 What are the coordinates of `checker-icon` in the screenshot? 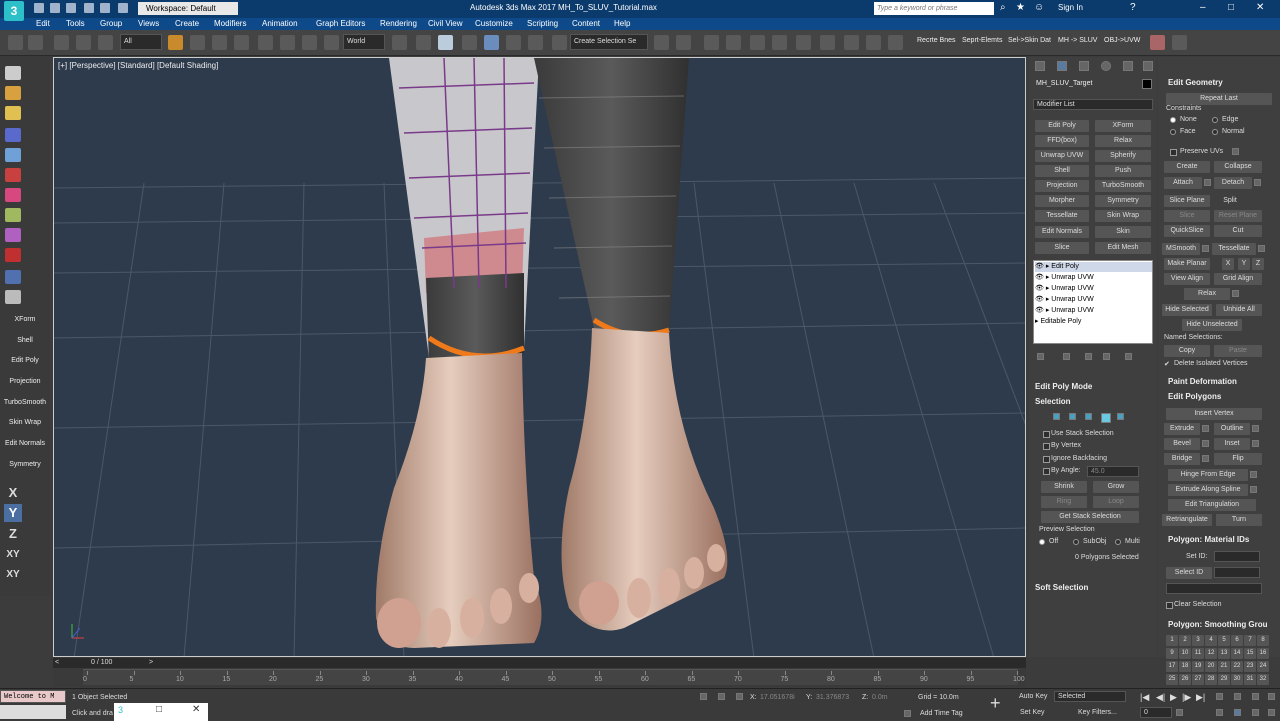 It's located at (13, 73).